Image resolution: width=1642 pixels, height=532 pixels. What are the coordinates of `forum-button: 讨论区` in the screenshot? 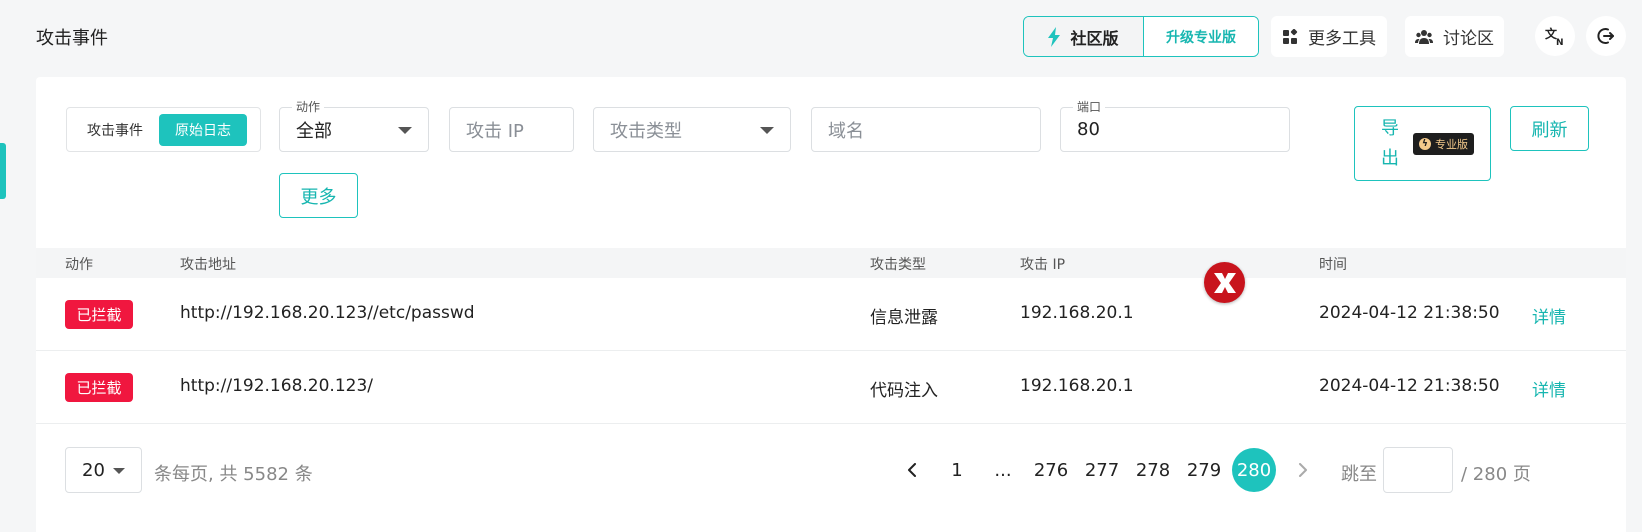 It's located at (1454, 36).